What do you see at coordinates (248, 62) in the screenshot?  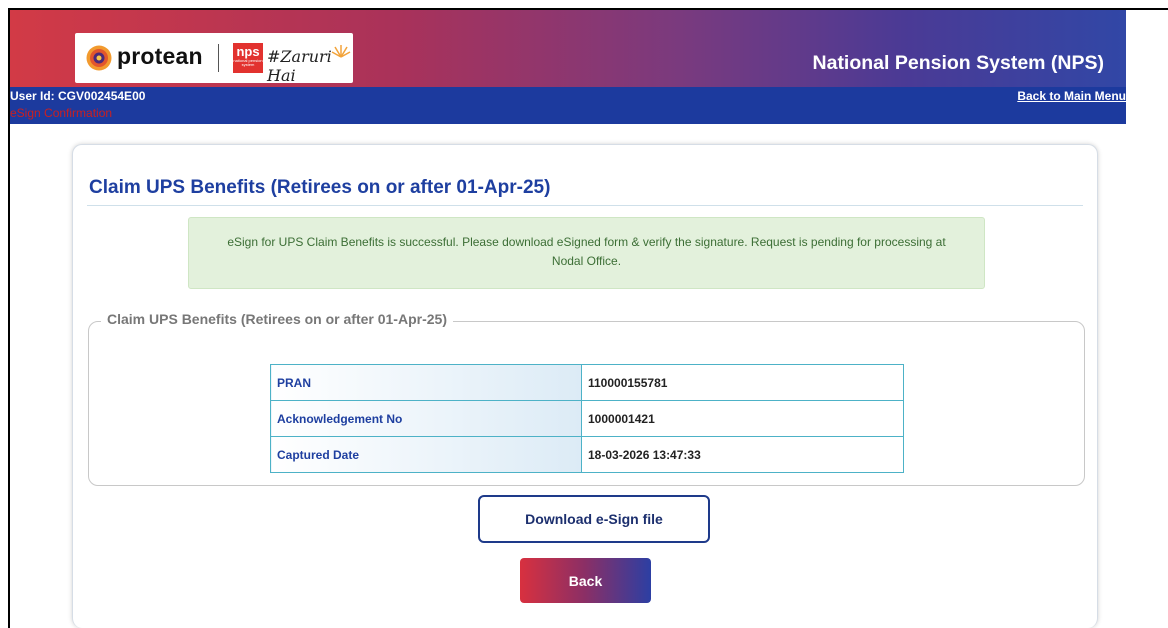 I see `nps-logo-subtext: national pension system` at bounding box center [248, 62].